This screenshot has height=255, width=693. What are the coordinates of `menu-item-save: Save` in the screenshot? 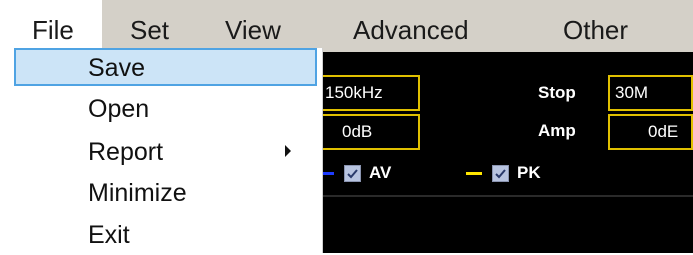 It's located at (165, 67).